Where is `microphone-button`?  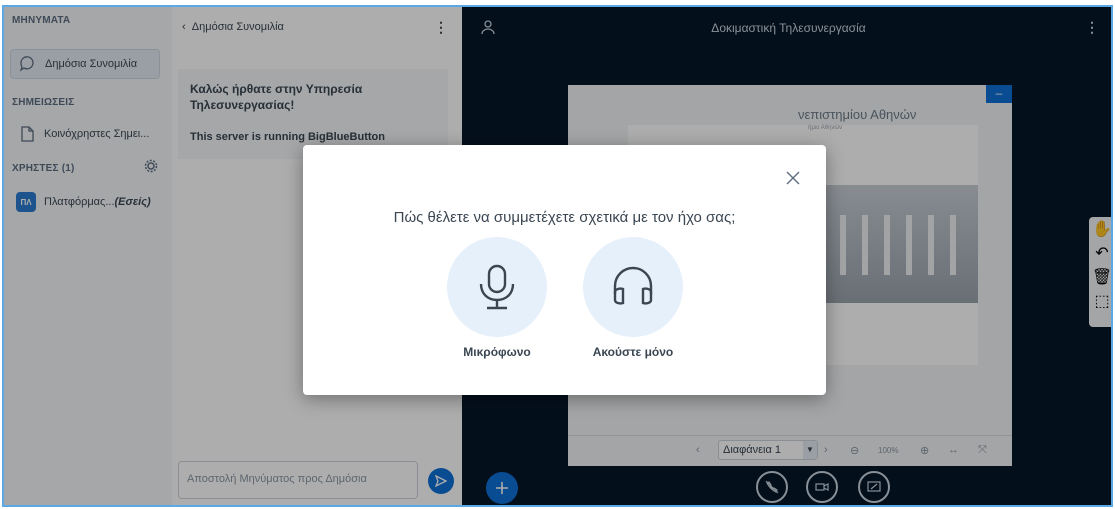 microphone-button is located at coordinates (497, 287).